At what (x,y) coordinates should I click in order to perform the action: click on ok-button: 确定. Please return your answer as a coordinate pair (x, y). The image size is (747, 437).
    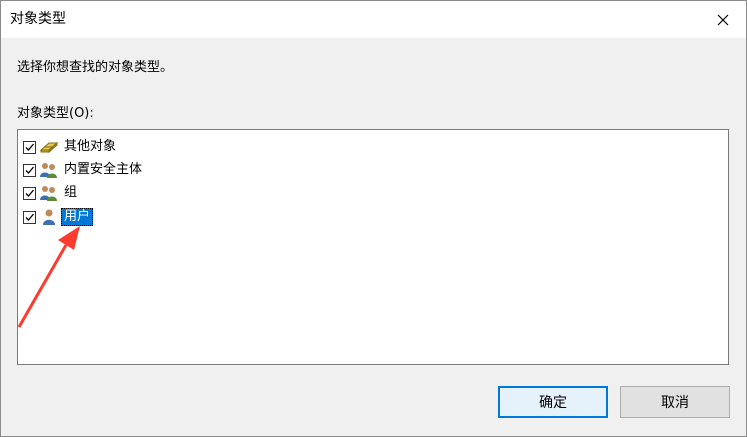
    Looking at the image, I should click on (553, 402).